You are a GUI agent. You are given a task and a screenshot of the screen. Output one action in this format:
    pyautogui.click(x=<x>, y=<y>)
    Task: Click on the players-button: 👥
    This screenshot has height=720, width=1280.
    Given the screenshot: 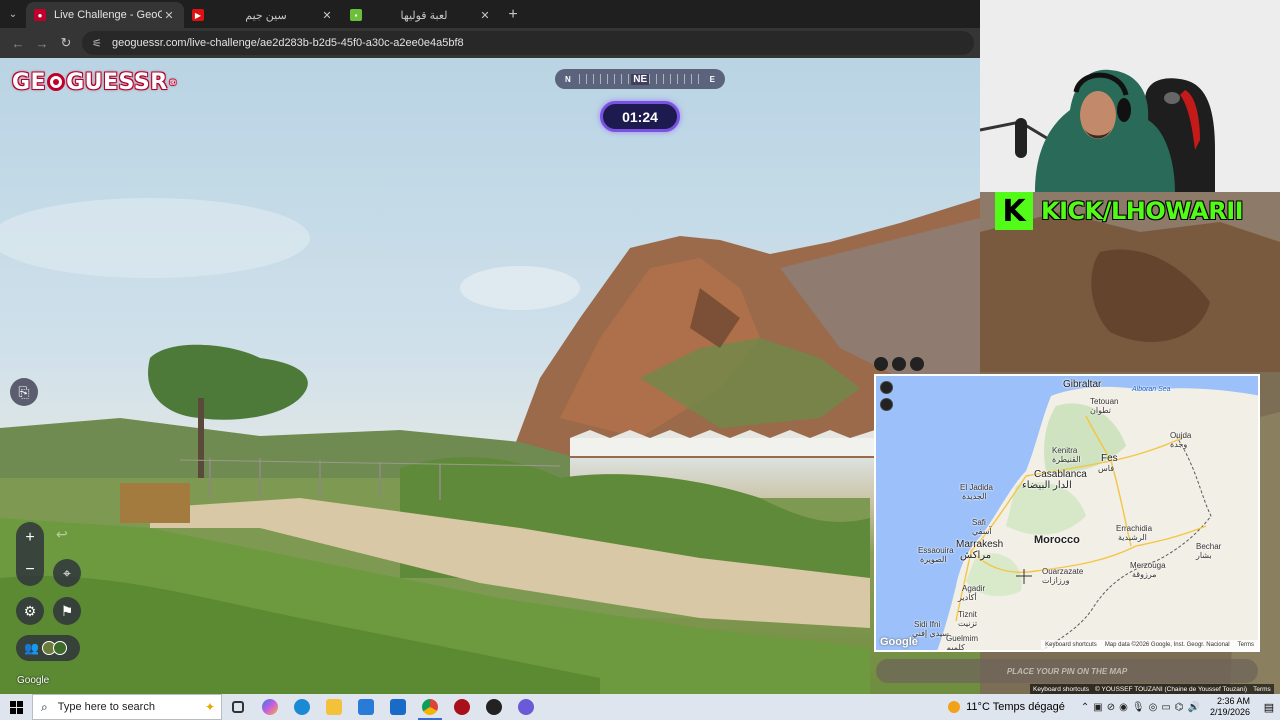 What is the action you would take?
    pyautogui.click(x=48, y=648)
    